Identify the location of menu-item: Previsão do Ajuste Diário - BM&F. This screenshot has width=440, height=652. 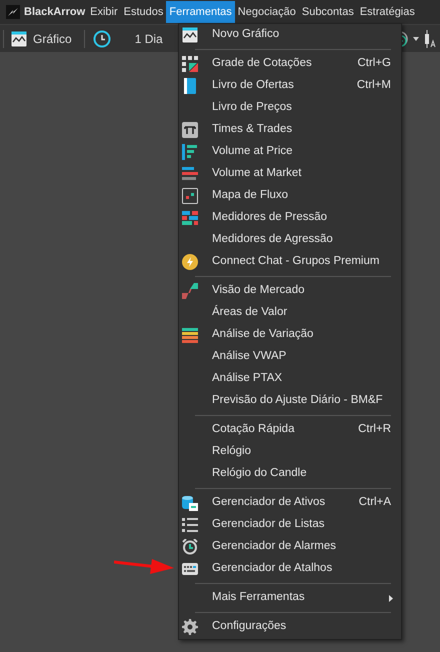
(290, 401).